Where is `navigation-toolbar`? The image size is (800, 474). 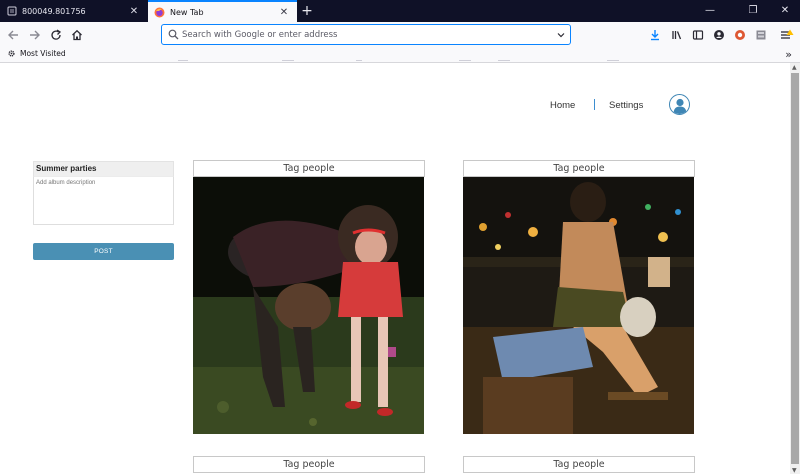
navigation-toolbar is located at coordinates (400, 34).